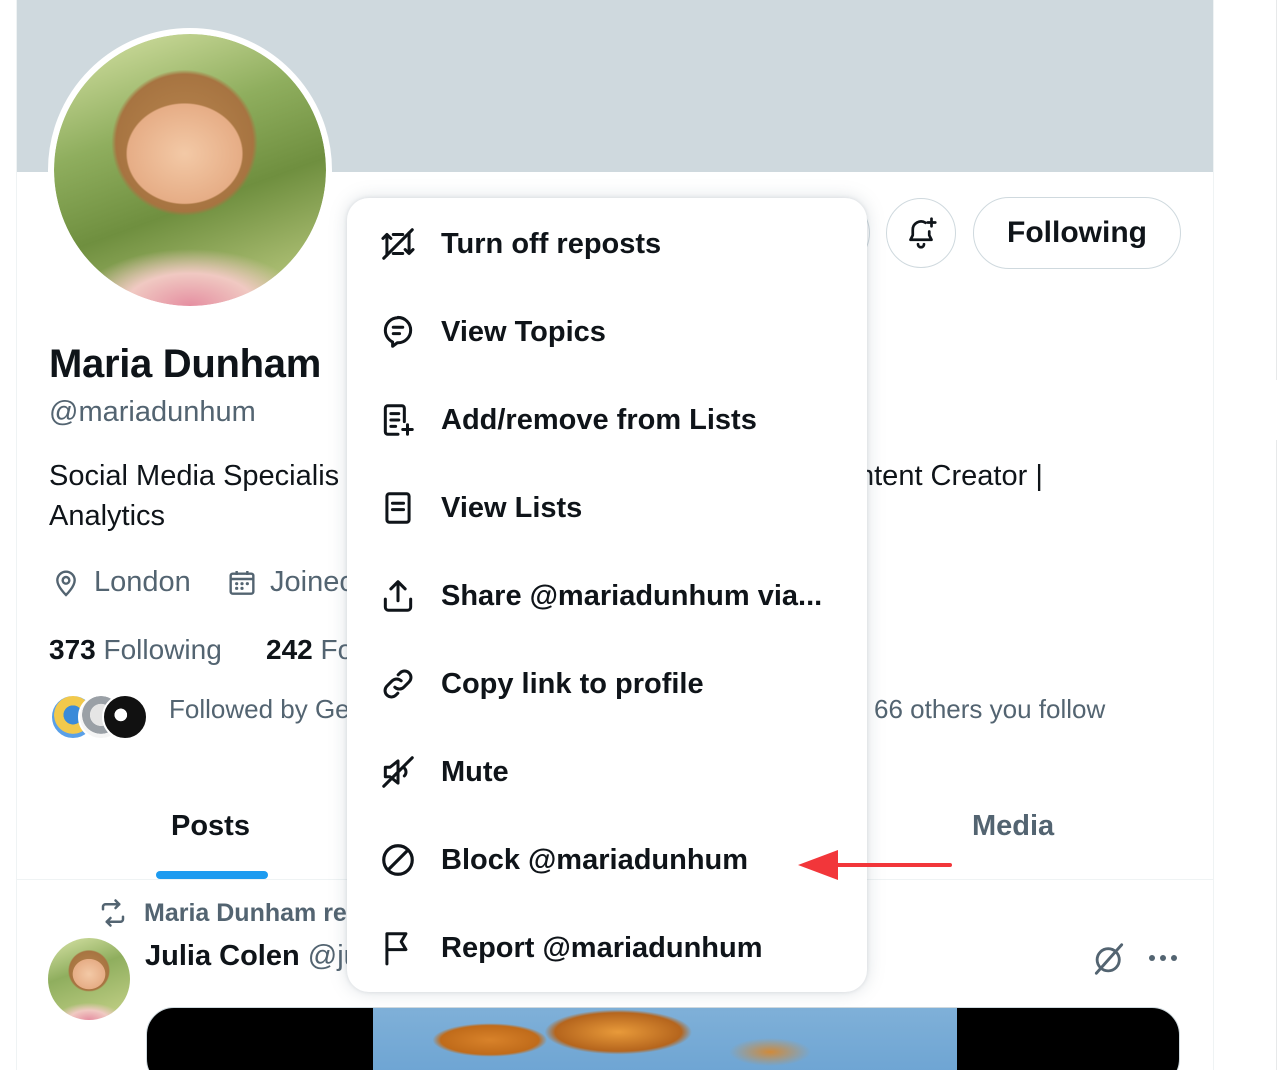  I want to click on share-icon, so click(398, 596).